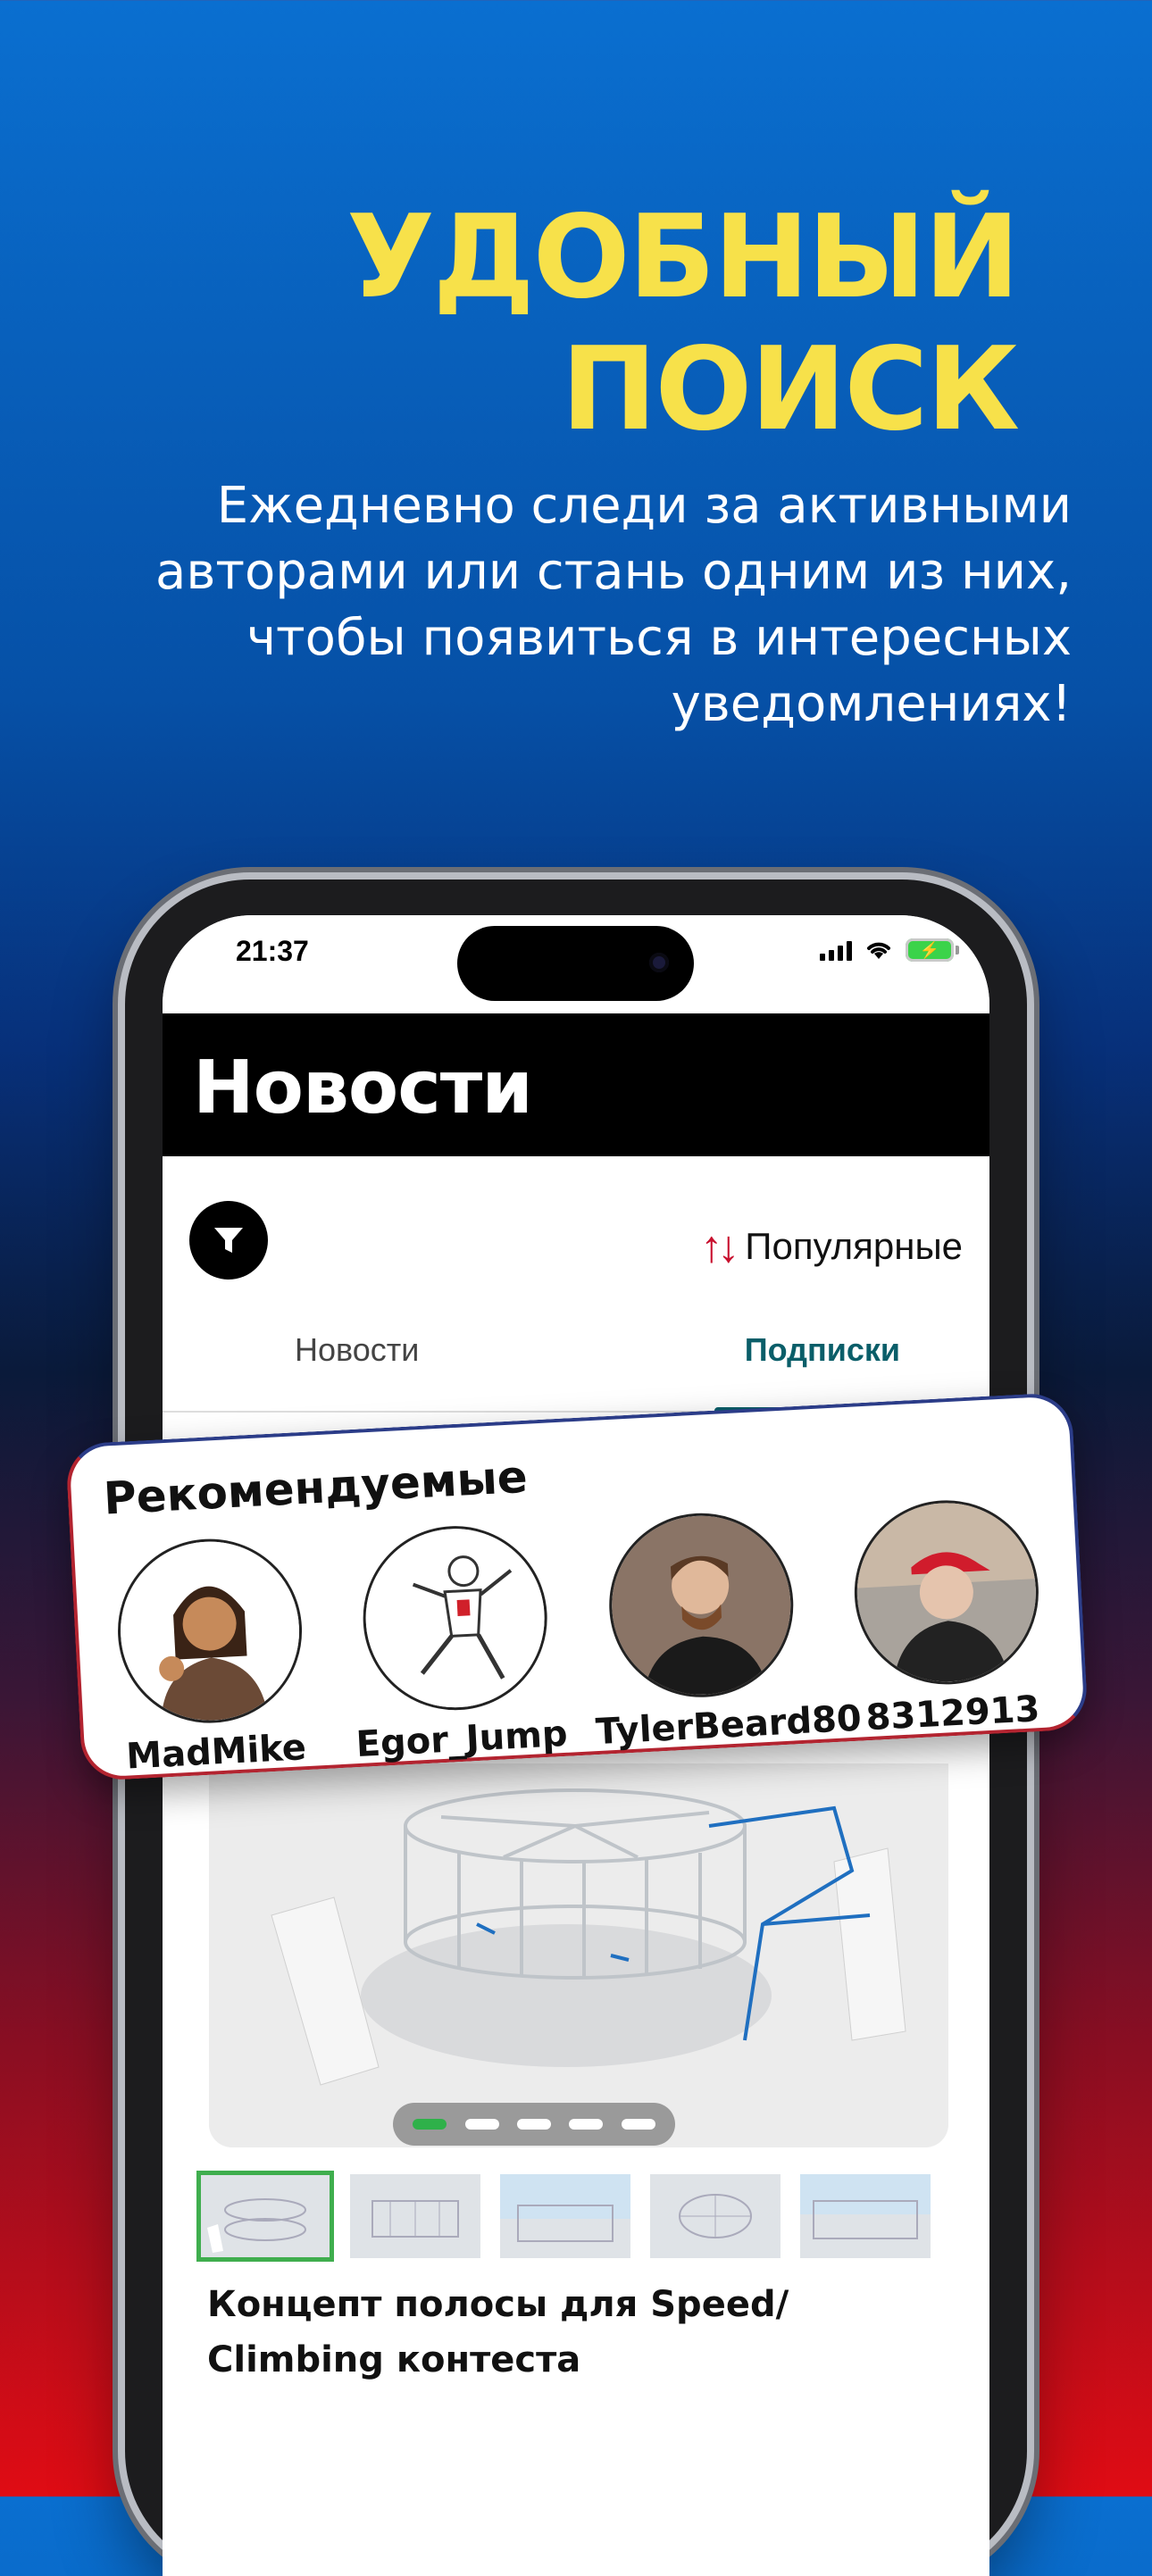  I want to click on tab-subscriptions: Подписки, so click(822, 1350).